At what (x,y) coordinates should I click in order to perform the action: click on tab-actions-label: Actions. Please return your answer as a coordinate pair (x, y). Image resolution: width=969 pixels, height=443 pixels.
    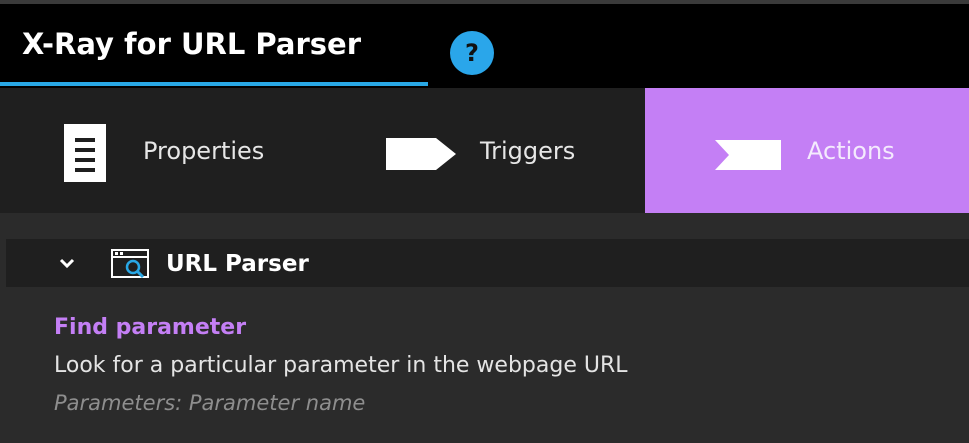
    Looking at the image, I should click on (851, 151).